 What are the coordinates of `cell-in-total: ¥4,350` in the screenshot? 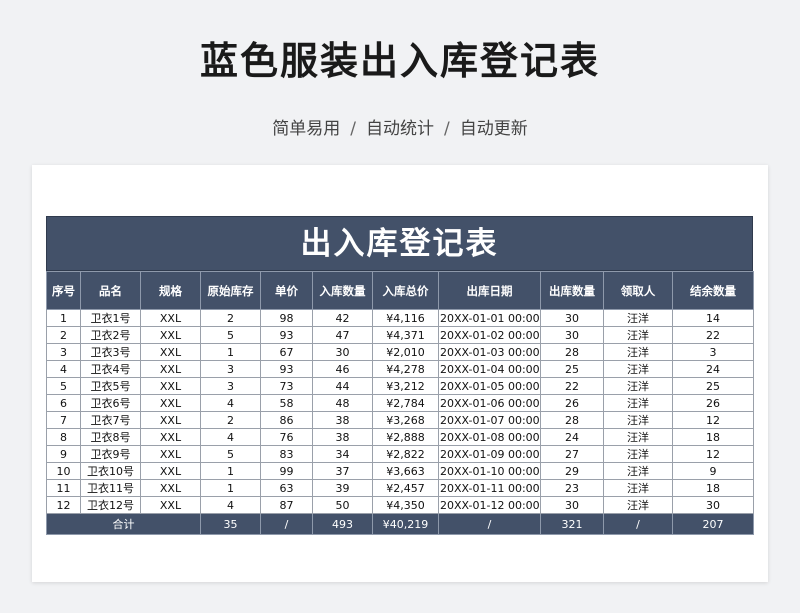 It's located at (405, 505).